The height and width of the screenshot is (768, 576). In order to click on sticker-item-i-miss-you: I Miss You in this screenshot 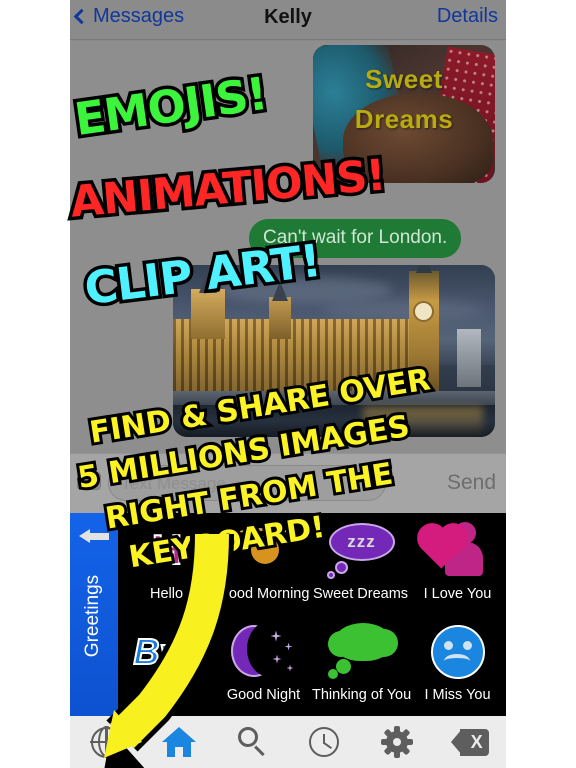, I will do `click(457, 666)`.